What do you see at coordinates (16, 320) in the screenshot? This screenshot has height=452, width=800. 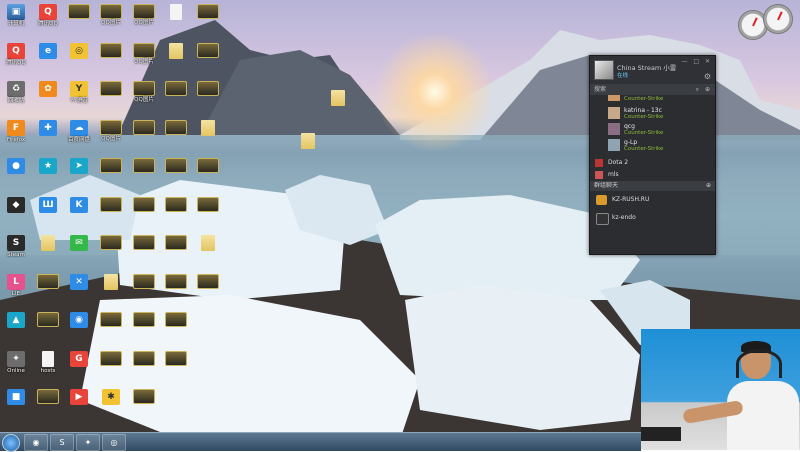 I see `desktop-shortcut: ▲` at bounding box center [16, 320].